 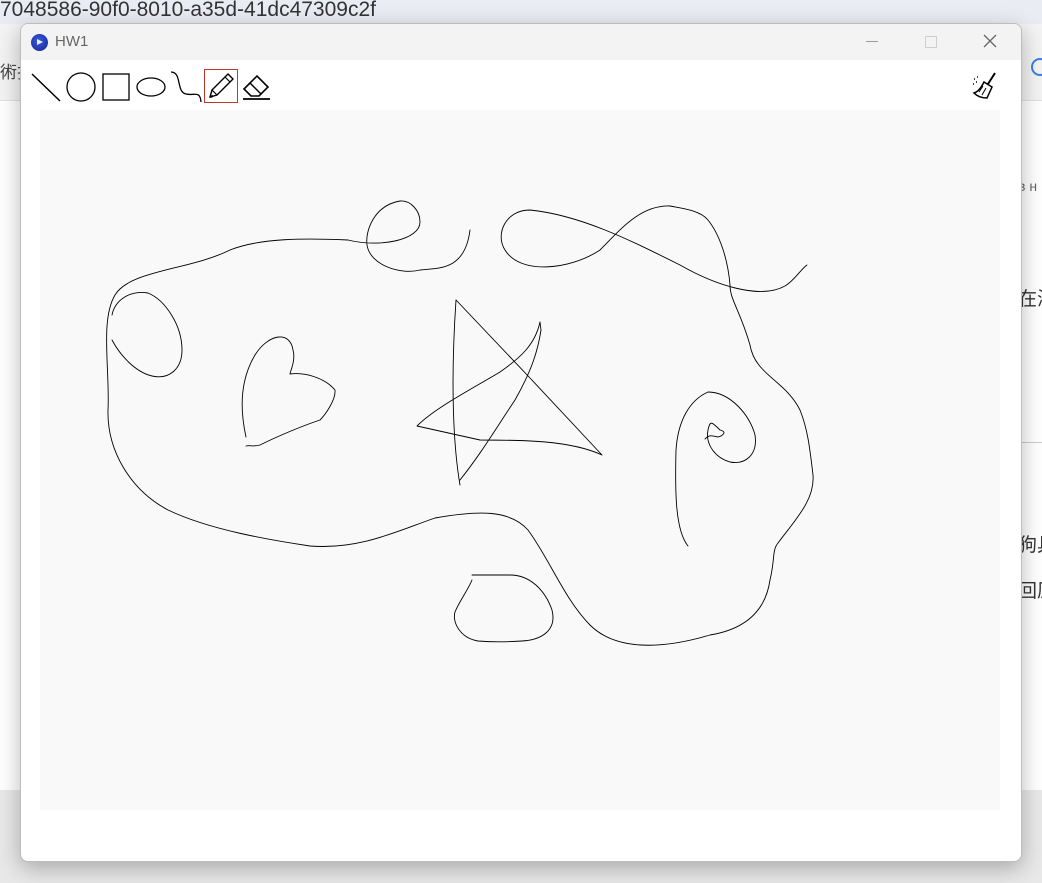 I want to click on drawing-stroke-small-loop, so click(x=147, y=335).